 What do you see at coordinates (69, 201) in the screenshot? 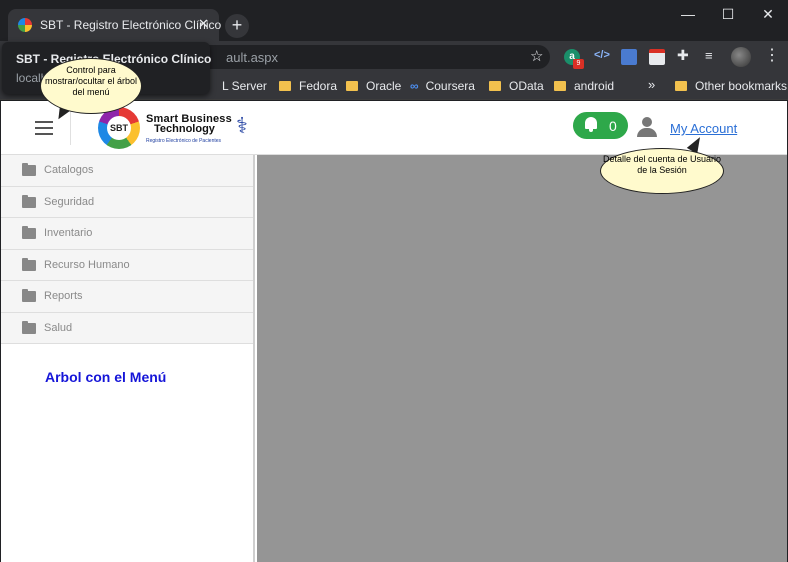
I see `sidebar-item-label: Seguridad` at bounding box center [69, 201].